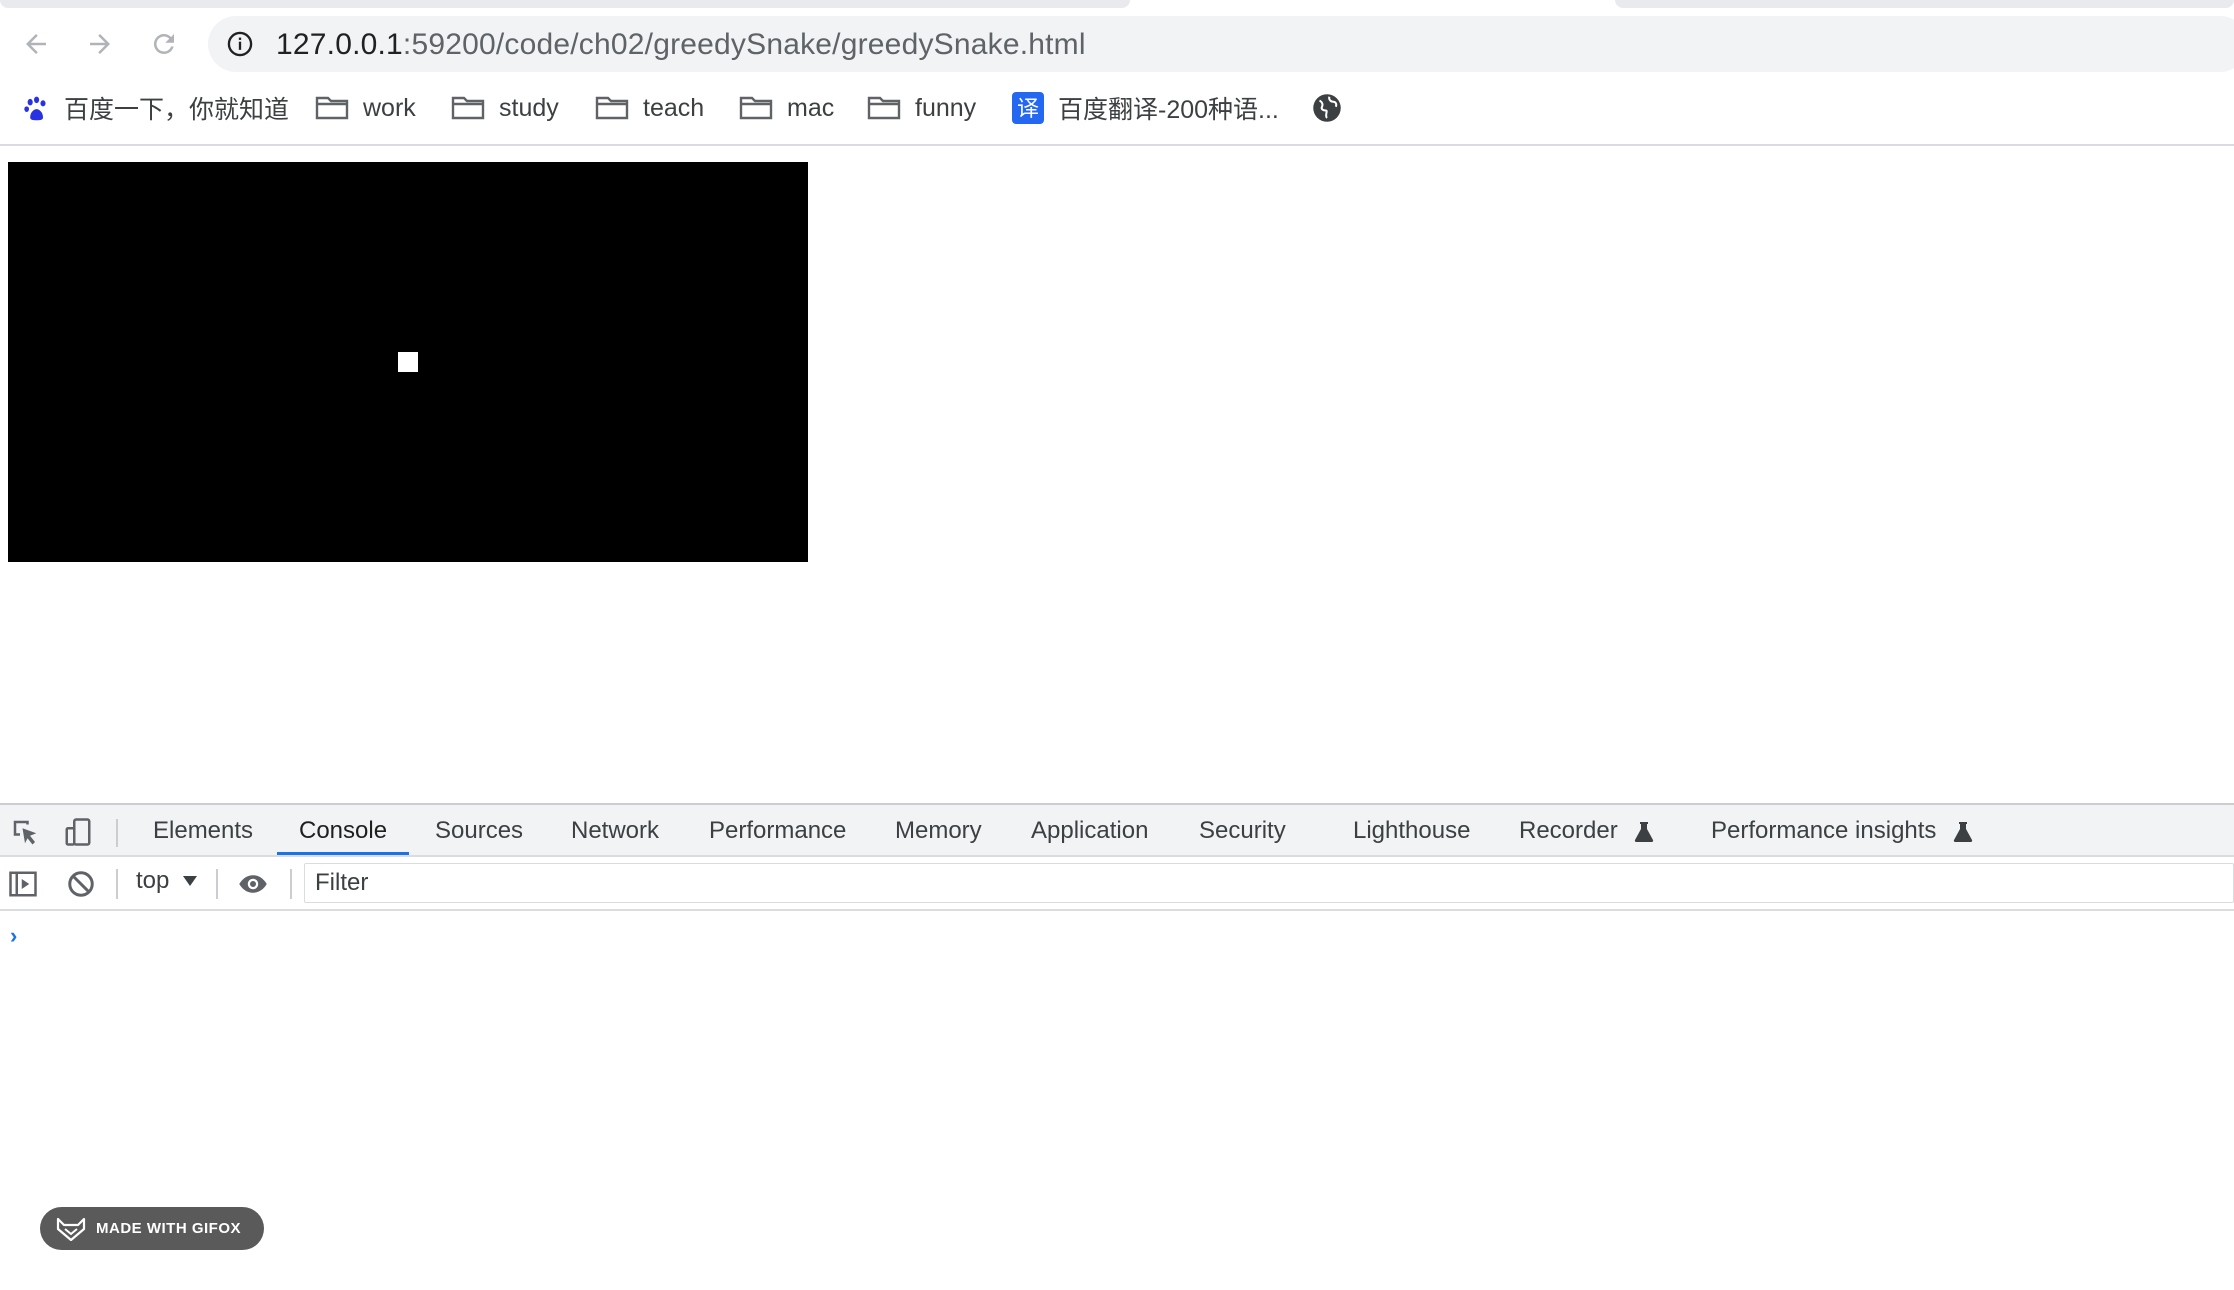 The width and height of the screenshot is (2234, 1290). Describe the element at coordinates (13, 936) in the screenshot. I see `console-prompt: ›` at that location.